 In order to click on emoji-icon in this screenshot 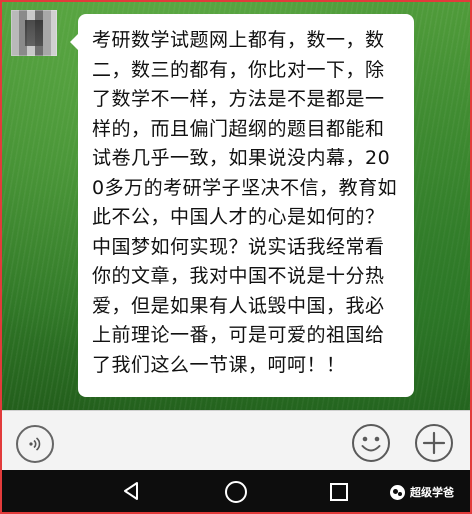, I will do `click(371, 443)`.